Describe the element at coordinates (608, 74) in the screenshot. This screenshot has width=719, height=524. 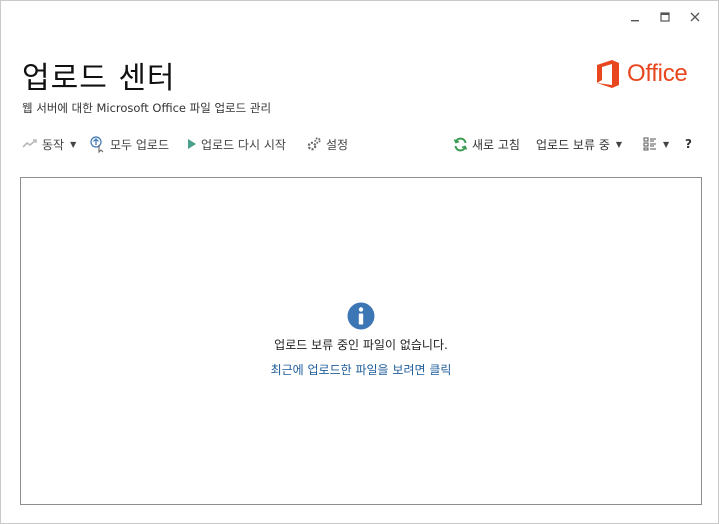
I see `office-logo-icon` at that location.